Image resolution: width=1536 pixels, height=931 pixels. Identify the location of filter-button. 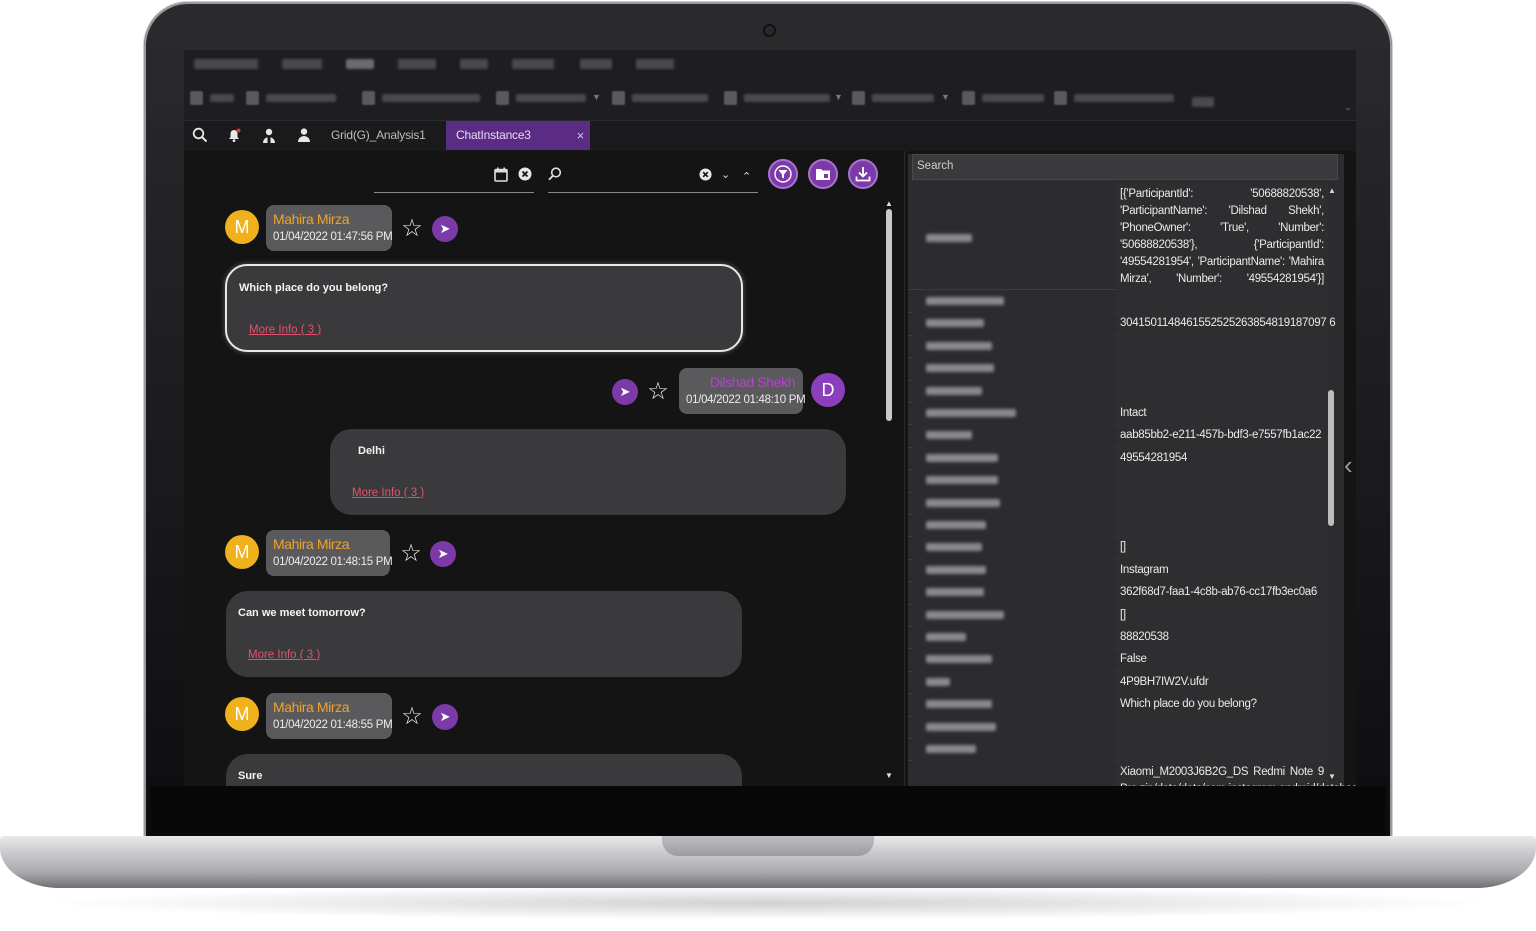
(783, 174).